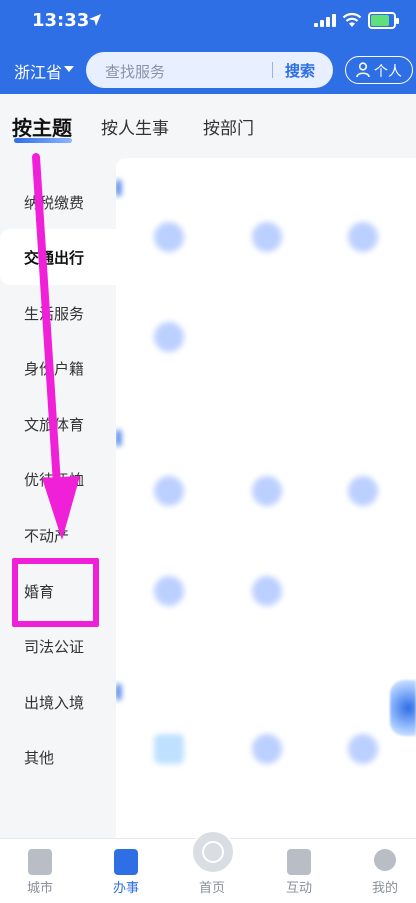  What do you see at coordinates (388, 72) in the screenshot?
I see `personal-label: 个人` at bounding box center [388, 72].